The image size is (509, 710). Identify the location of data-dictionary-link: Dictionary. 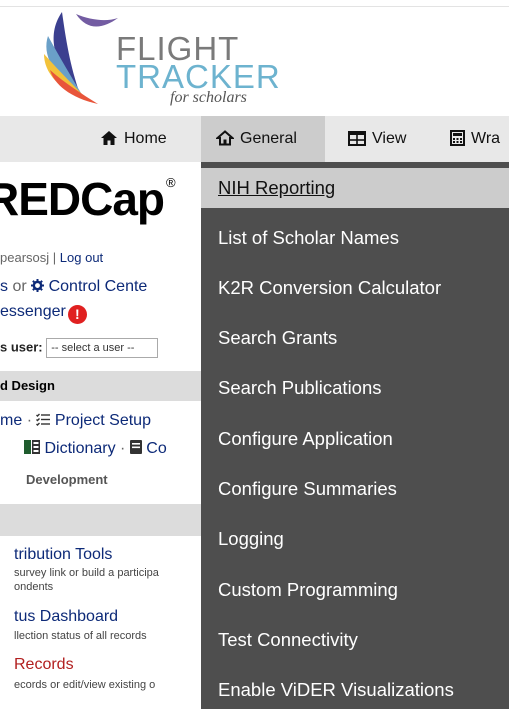
(79, 448).